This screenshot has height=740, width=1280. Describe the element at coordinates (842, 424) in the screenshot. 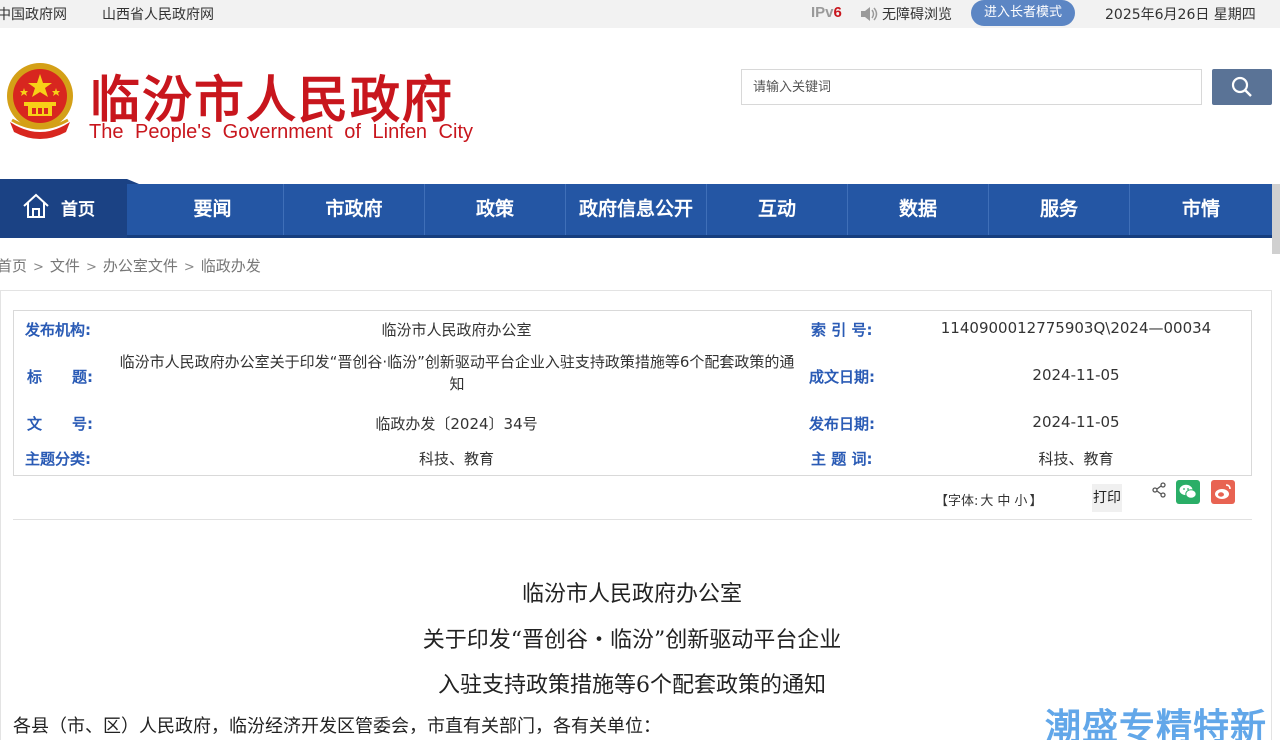

I see `published-date-label: 发布日期:` at that location.